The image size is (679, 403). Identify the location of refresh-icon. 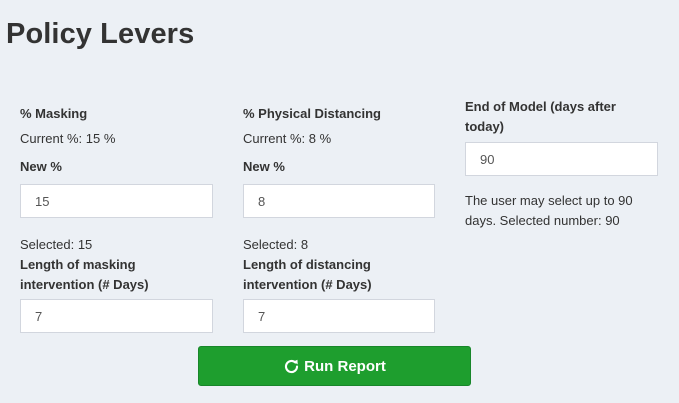
(292, 366).